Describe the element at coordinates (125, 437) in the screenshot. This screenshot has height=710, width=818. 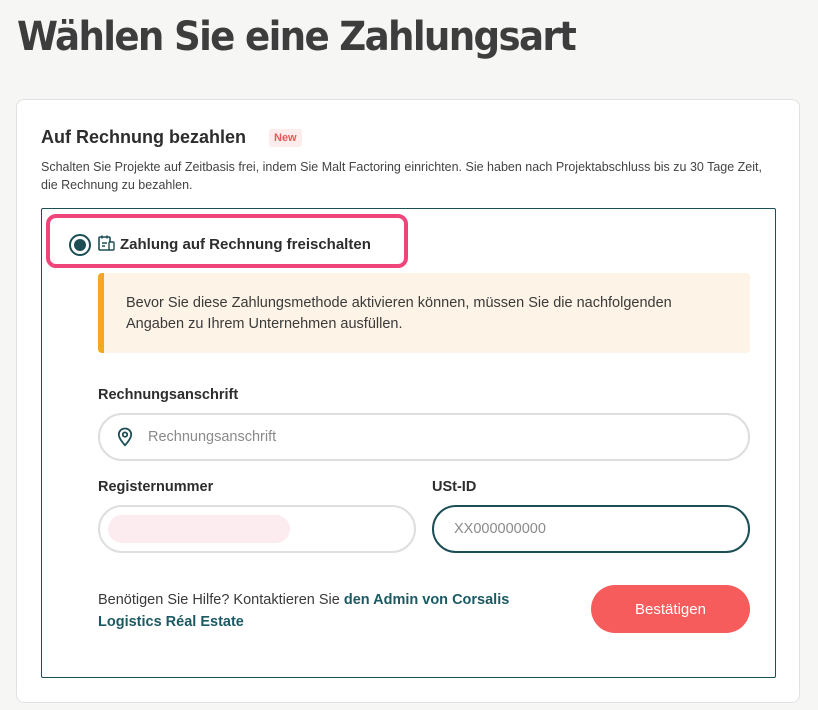
I see `location-pin-icon` at that location.